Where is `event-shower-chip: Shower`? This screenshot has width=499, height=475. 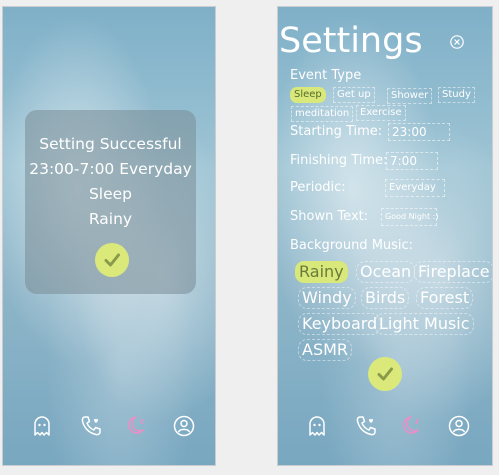 event-shower-chip: Shower is located at coordinates (410, 96).